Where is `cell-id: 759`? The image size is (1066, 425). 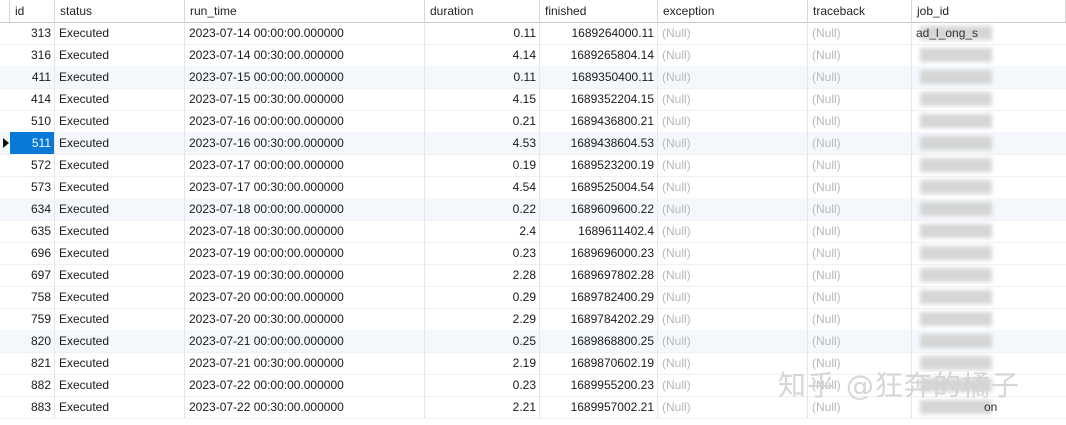 cell-id: 759 is located at coordinates (32, 319).